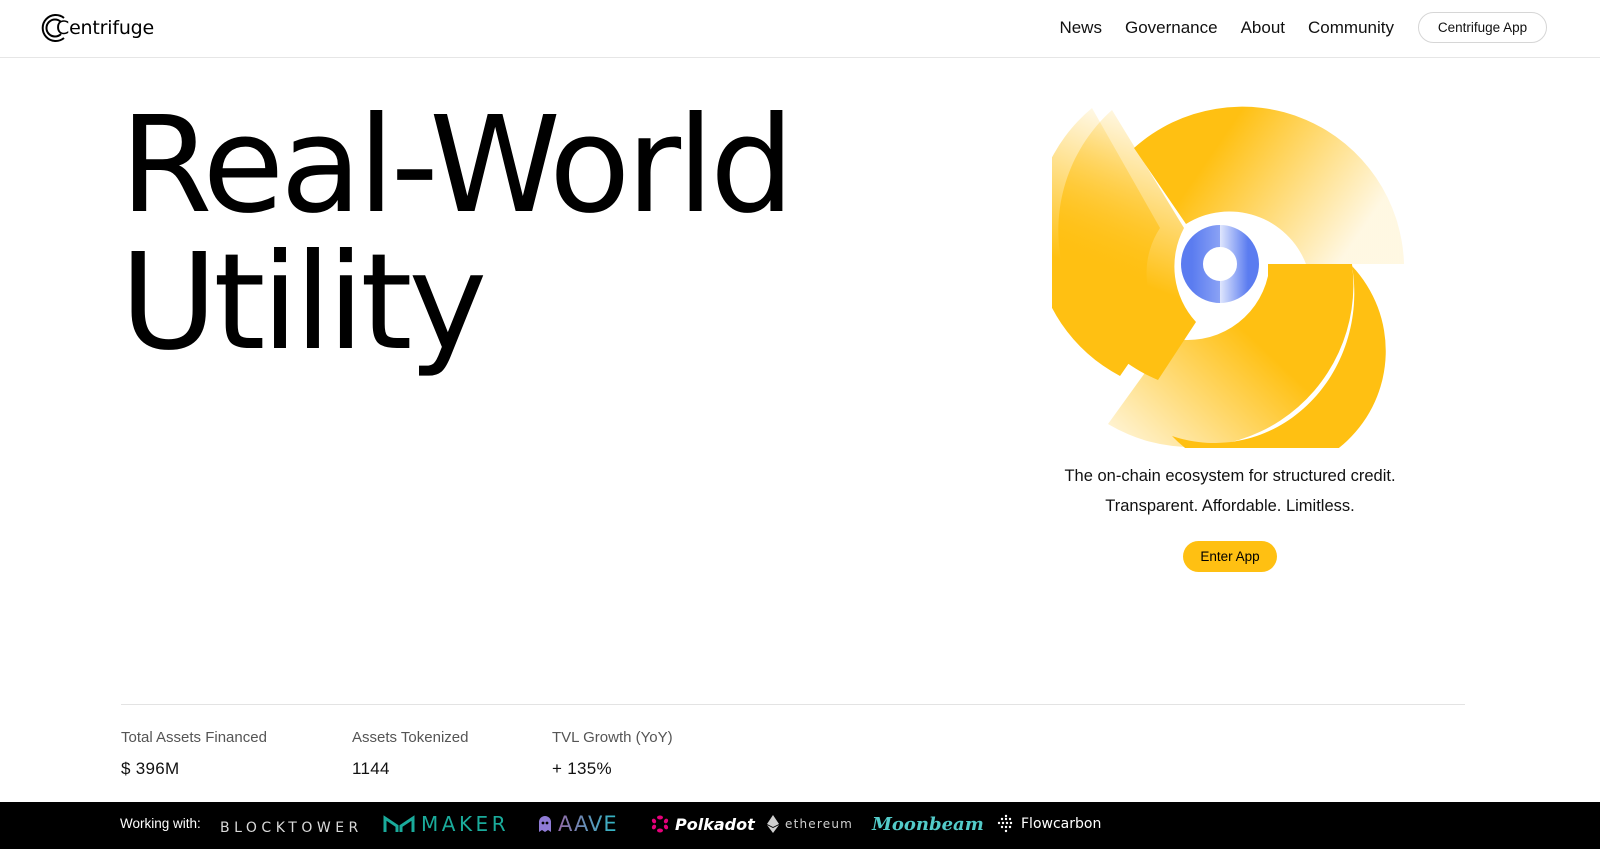 This screenshot has width=1600, height=849. I want to click on nav-about: About, so click(1263, 28).